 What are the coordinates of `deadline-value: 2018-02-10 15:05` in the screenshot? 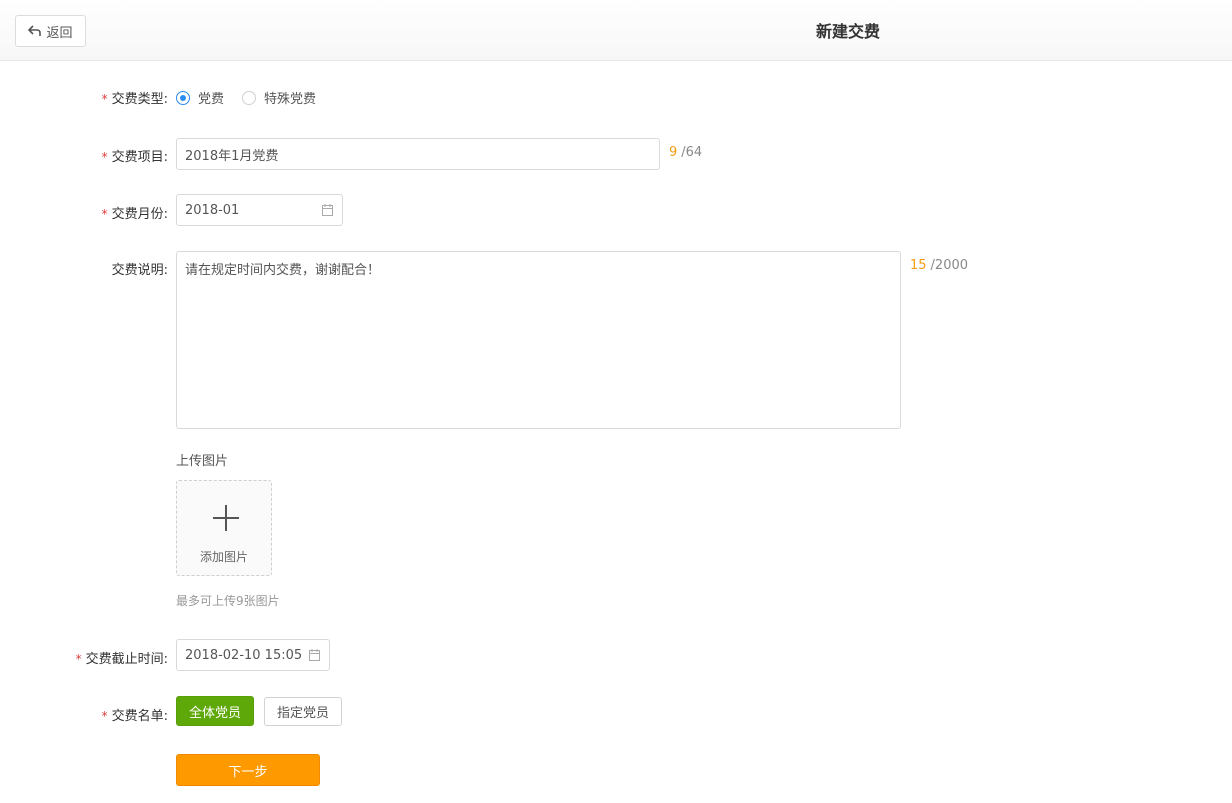 It's located at (244, 655).